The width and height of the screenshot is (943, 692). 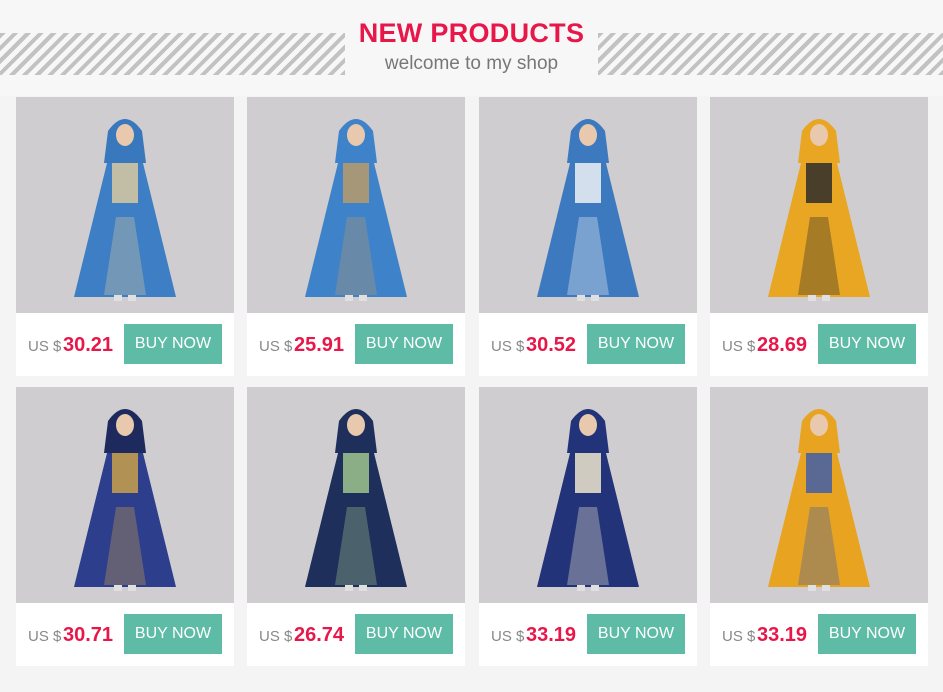 I want to click on section-title: NEW PRODUCTS, so click(x=471, y=33).